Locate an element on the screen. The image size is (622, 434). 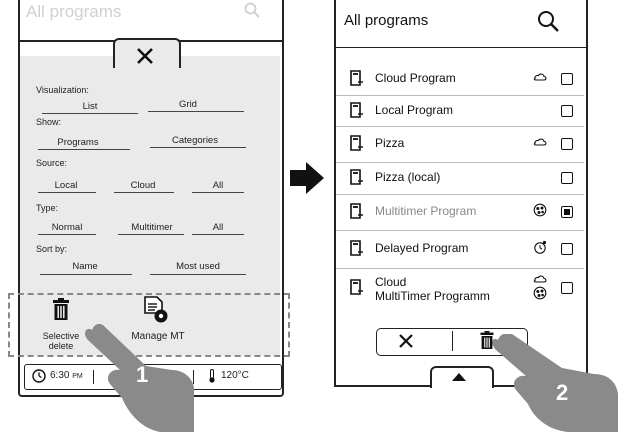
step-1-badge: 1 is located at coordinates (142, 374).